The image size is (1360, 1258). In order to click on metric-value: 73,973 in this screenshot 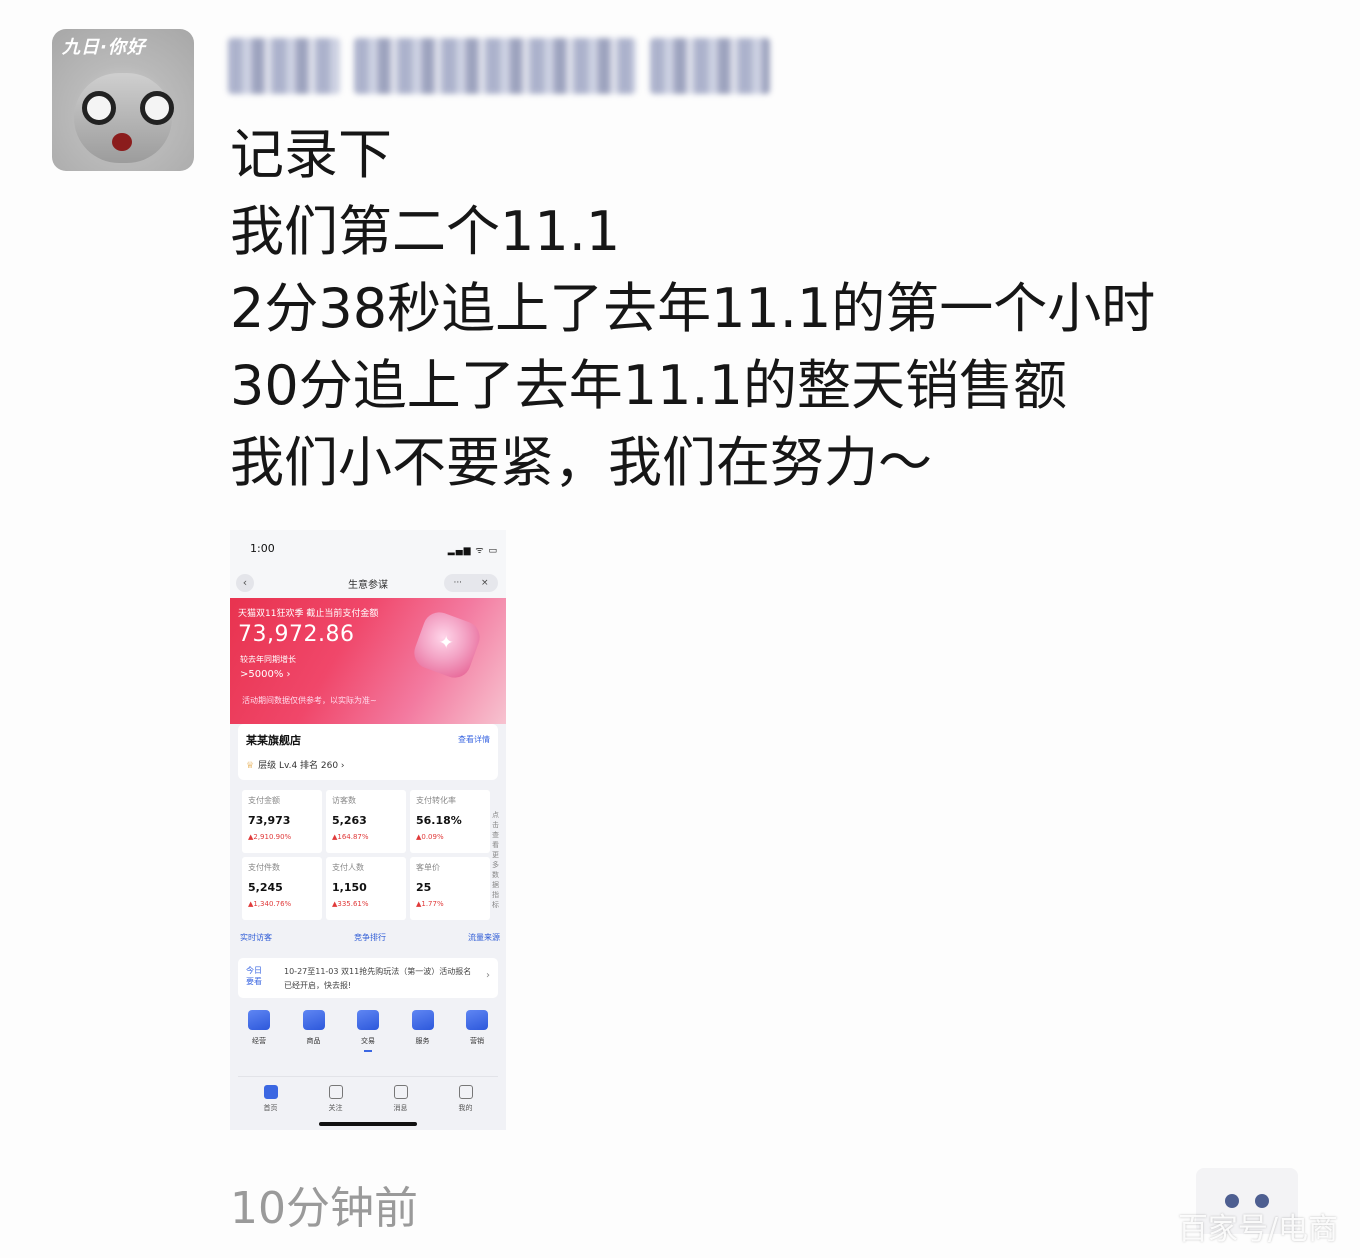, I will do `click(269, 820)`.